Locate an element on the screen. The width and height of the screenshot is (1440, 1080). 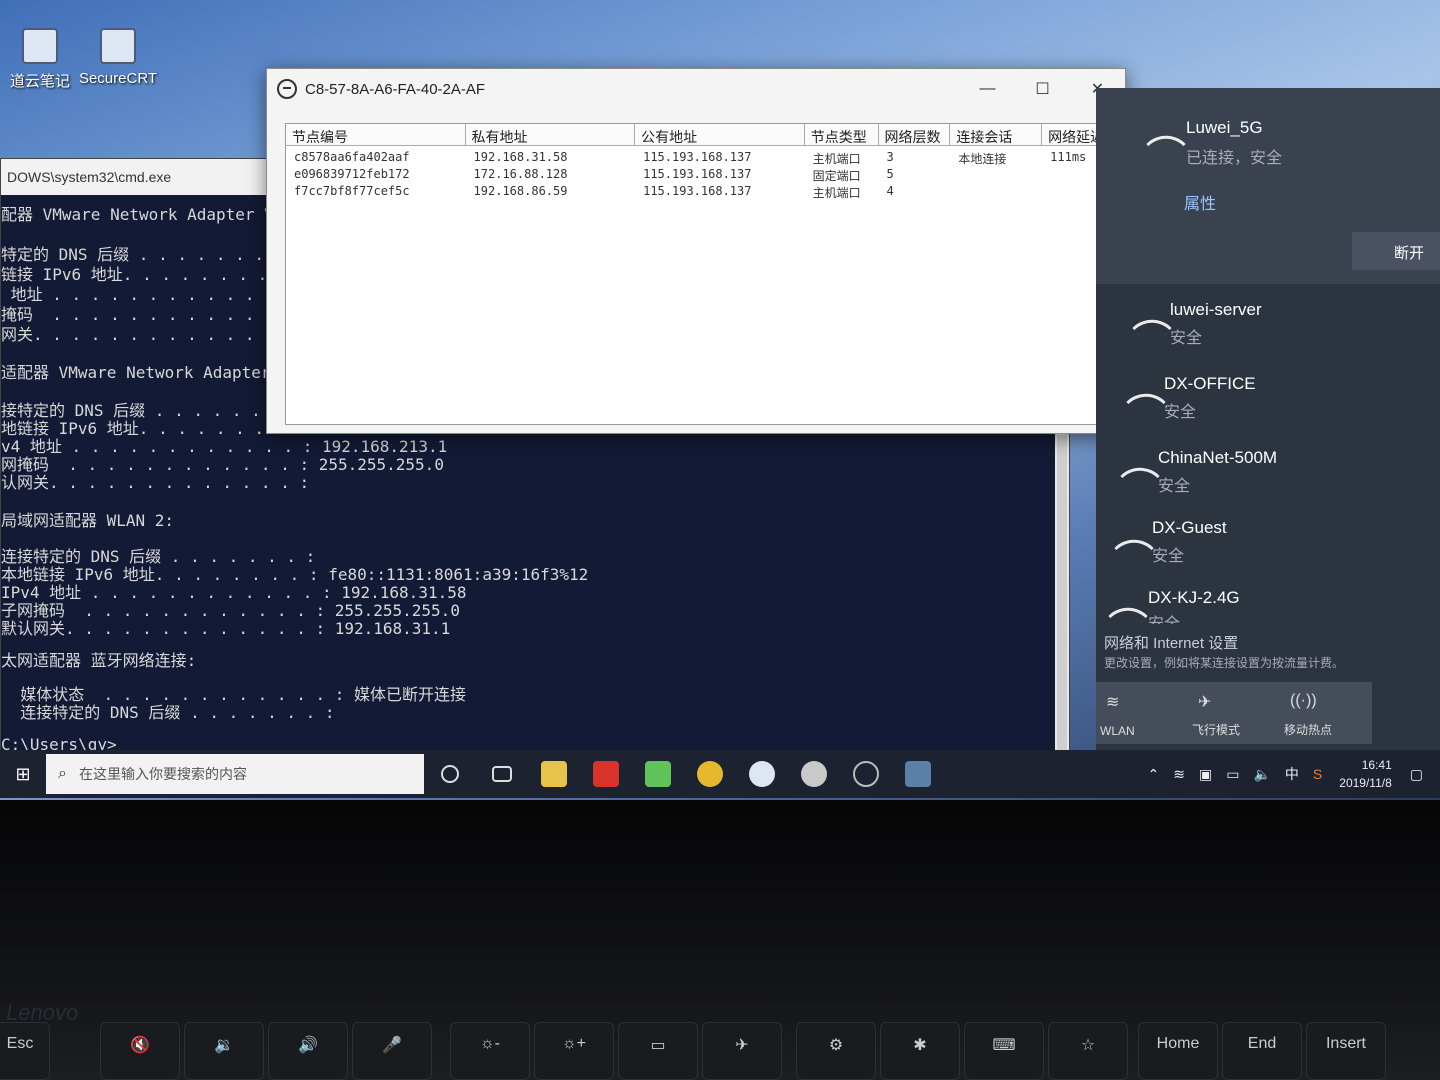
search-icon: ⌕ is located at coordinates (62, 773).